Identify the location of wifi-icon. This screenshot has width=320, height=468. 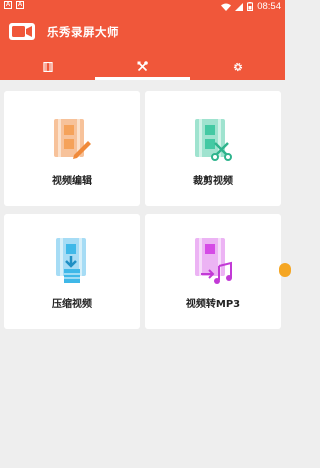
(226, 7).